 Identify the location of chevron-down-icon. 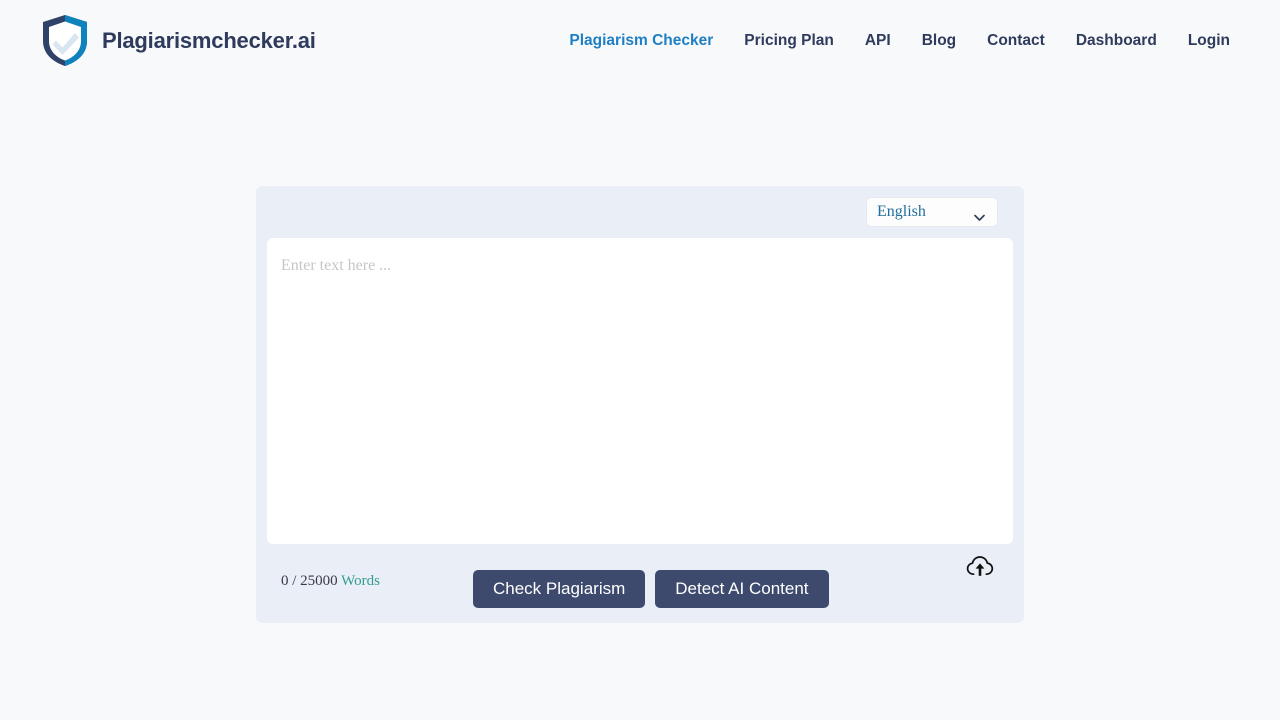
(979, 215).